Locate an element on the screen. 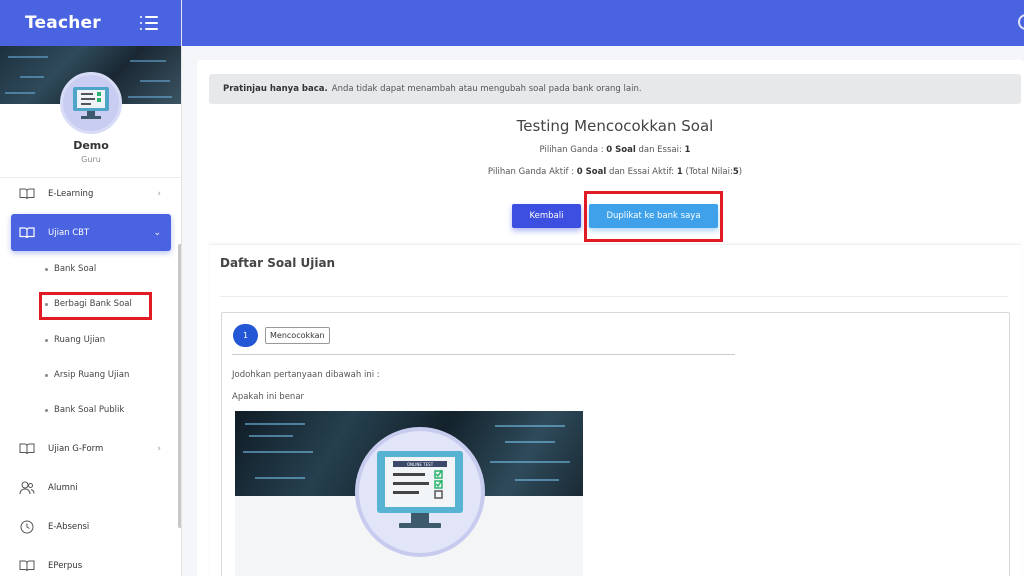 Image resolution: width=1024 pixels, height=576 pixels. stat-label: dan Essai: is located at coordinates (660, 150).